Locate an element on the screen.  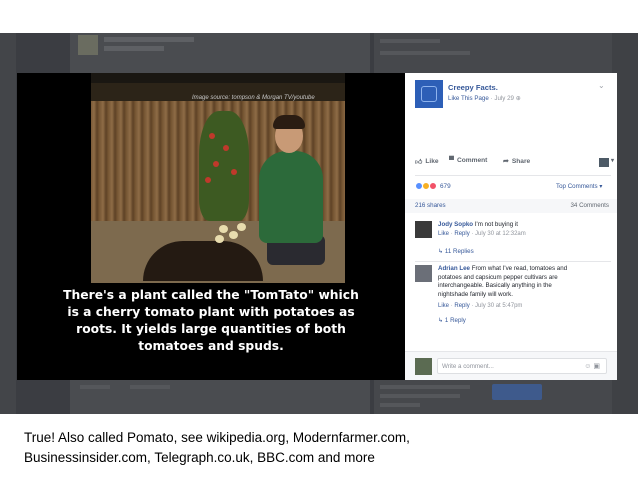
view-replies-link: ↳ 11 Replies is located at coordinates (456, 251).